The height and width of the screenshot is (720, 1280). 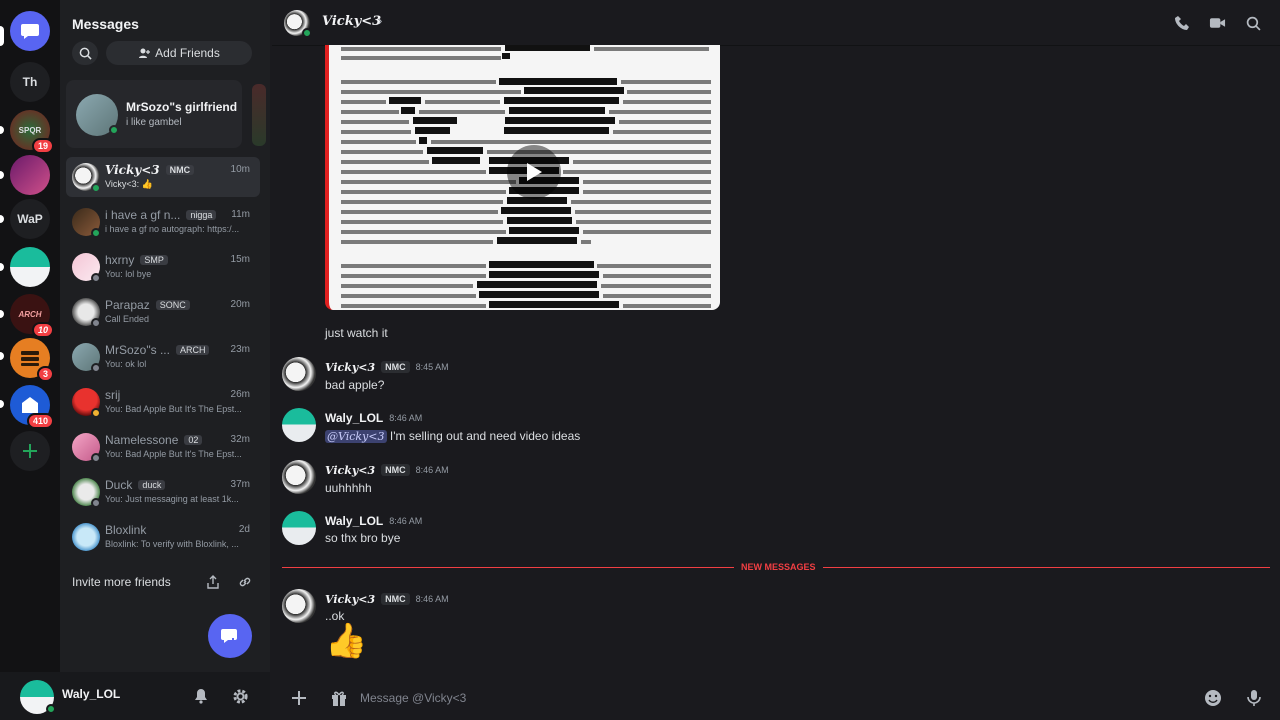 I want to click on server-blue: 410, so click(x=32, y=407).